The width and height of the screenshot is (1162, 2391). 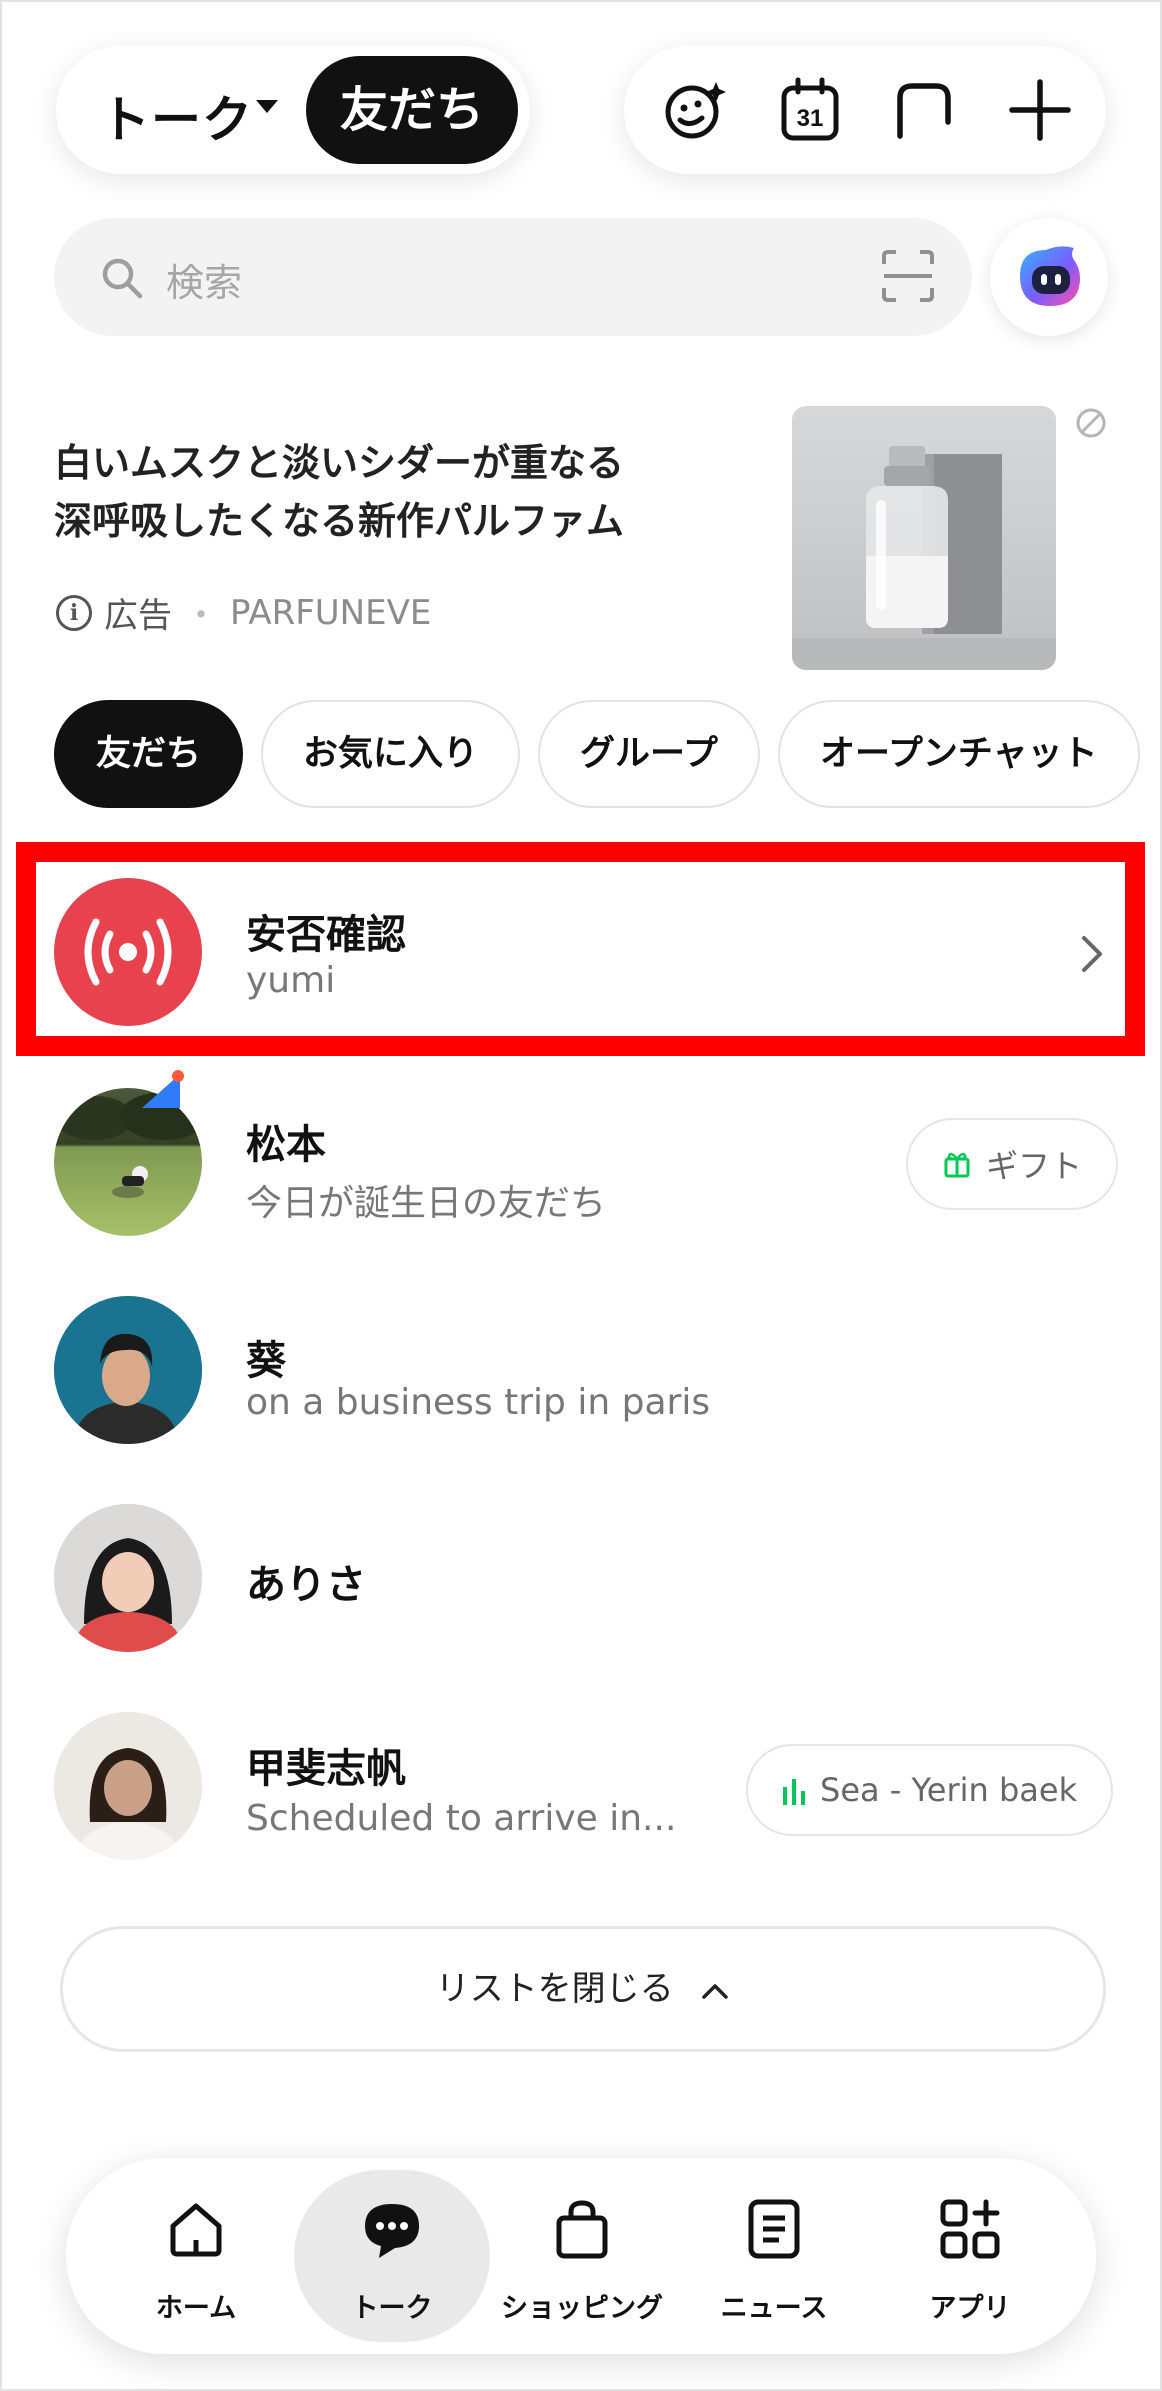 What do you see at coordinates (774, 2308) in the screenshot?
I see `nav-news-label: ニュース` at bounding box center [774, 2308].